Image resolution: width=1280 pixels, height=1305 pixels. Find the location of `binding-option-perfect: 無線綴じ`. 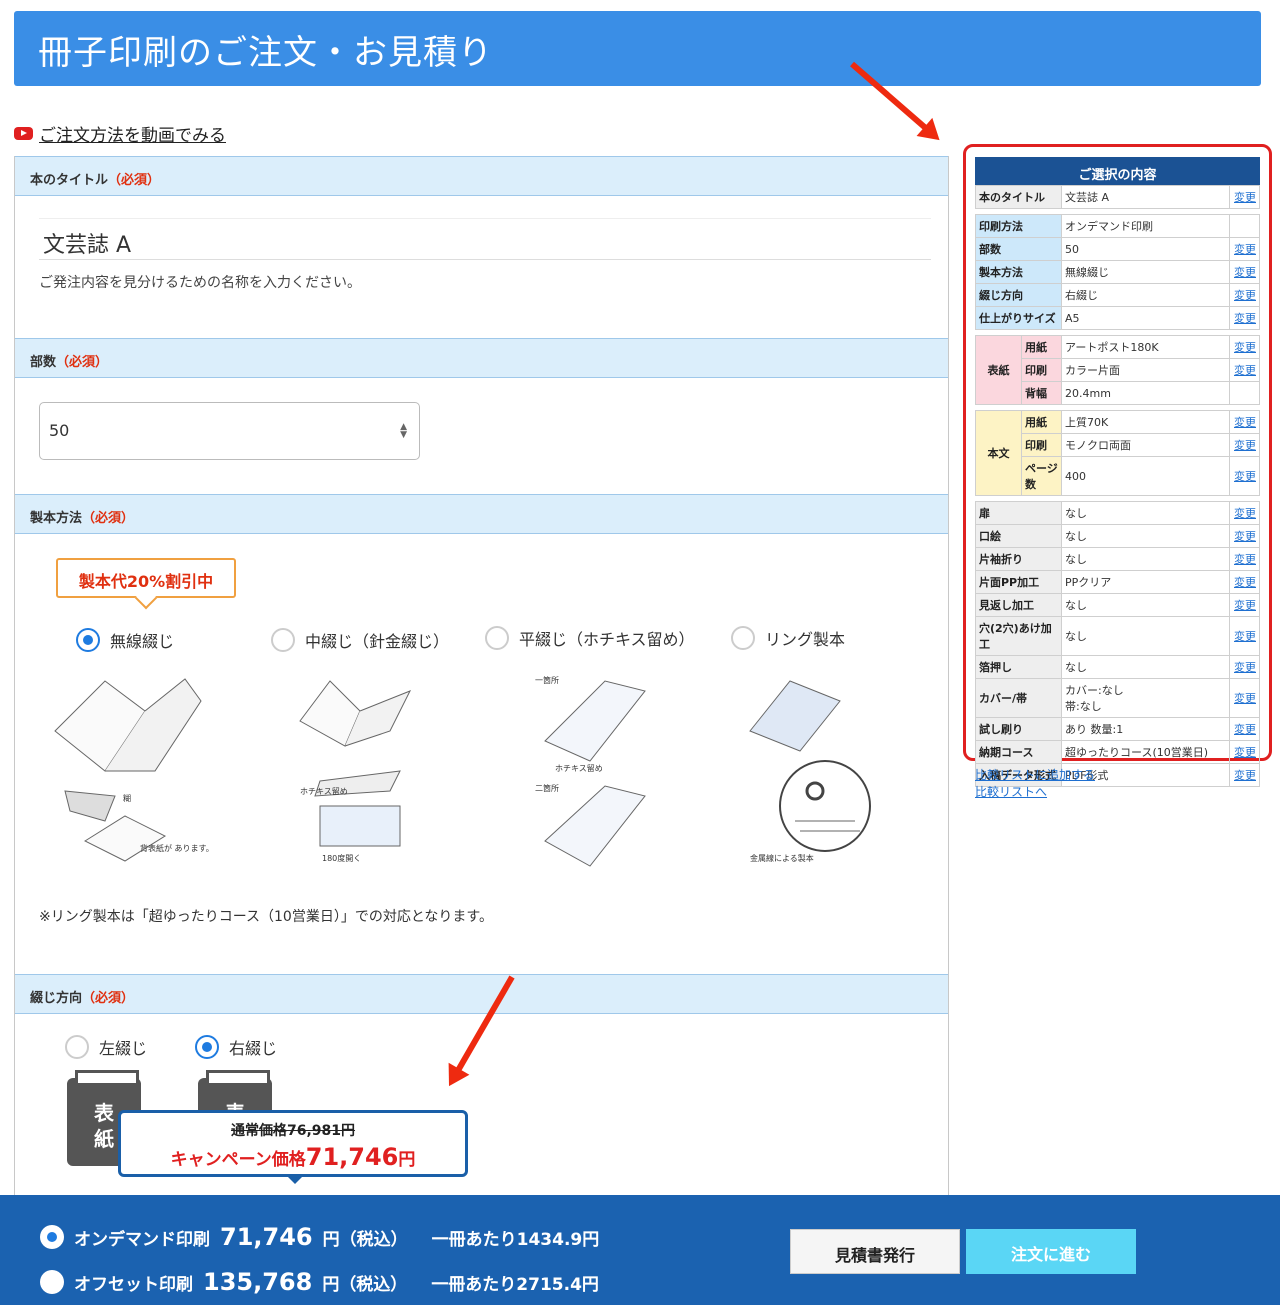

binding-option-perfect: 無線綴じ is located at coordinates (125, 640).